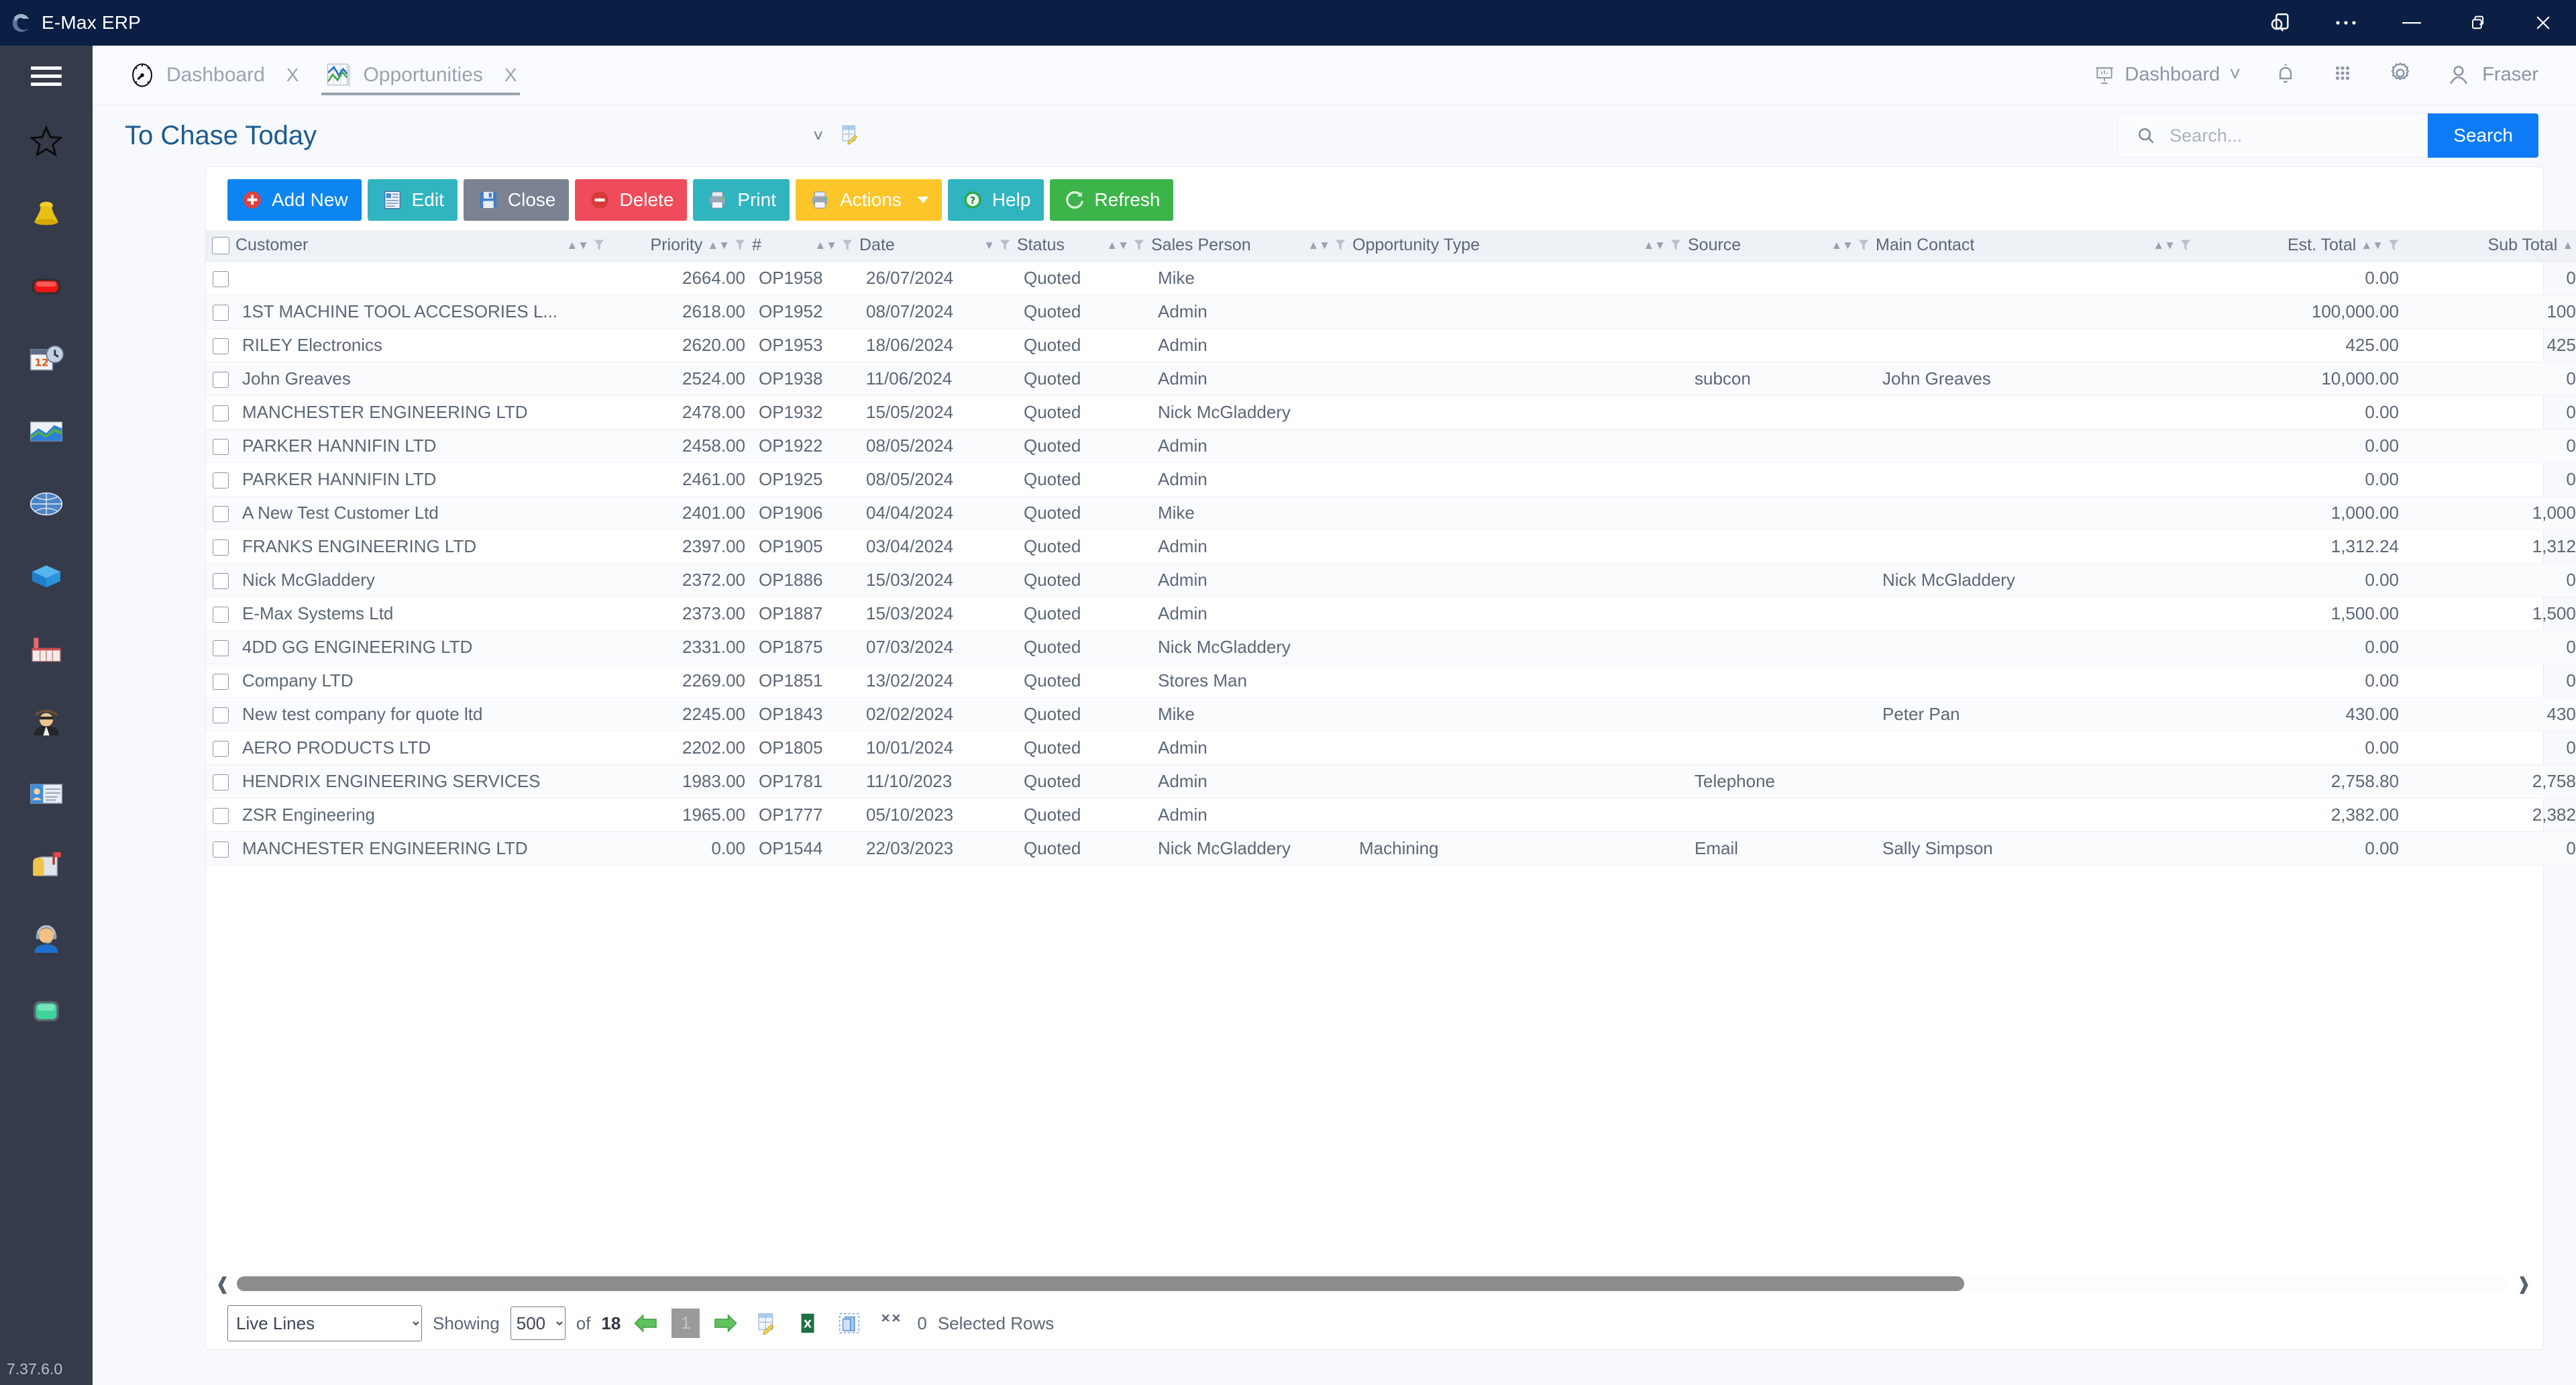  I want to click on close-icon, so click(2543, 23).